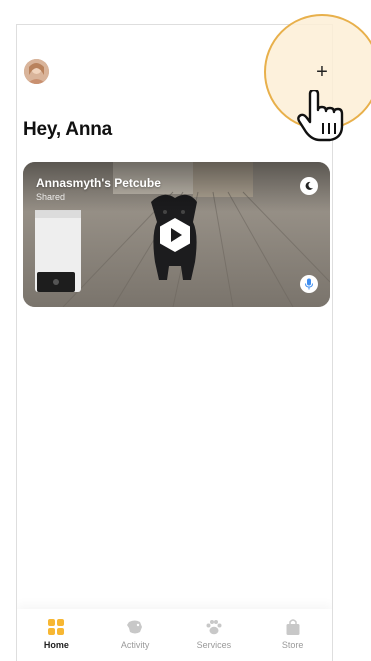  I want to click on play-icon, so click(175, 235).